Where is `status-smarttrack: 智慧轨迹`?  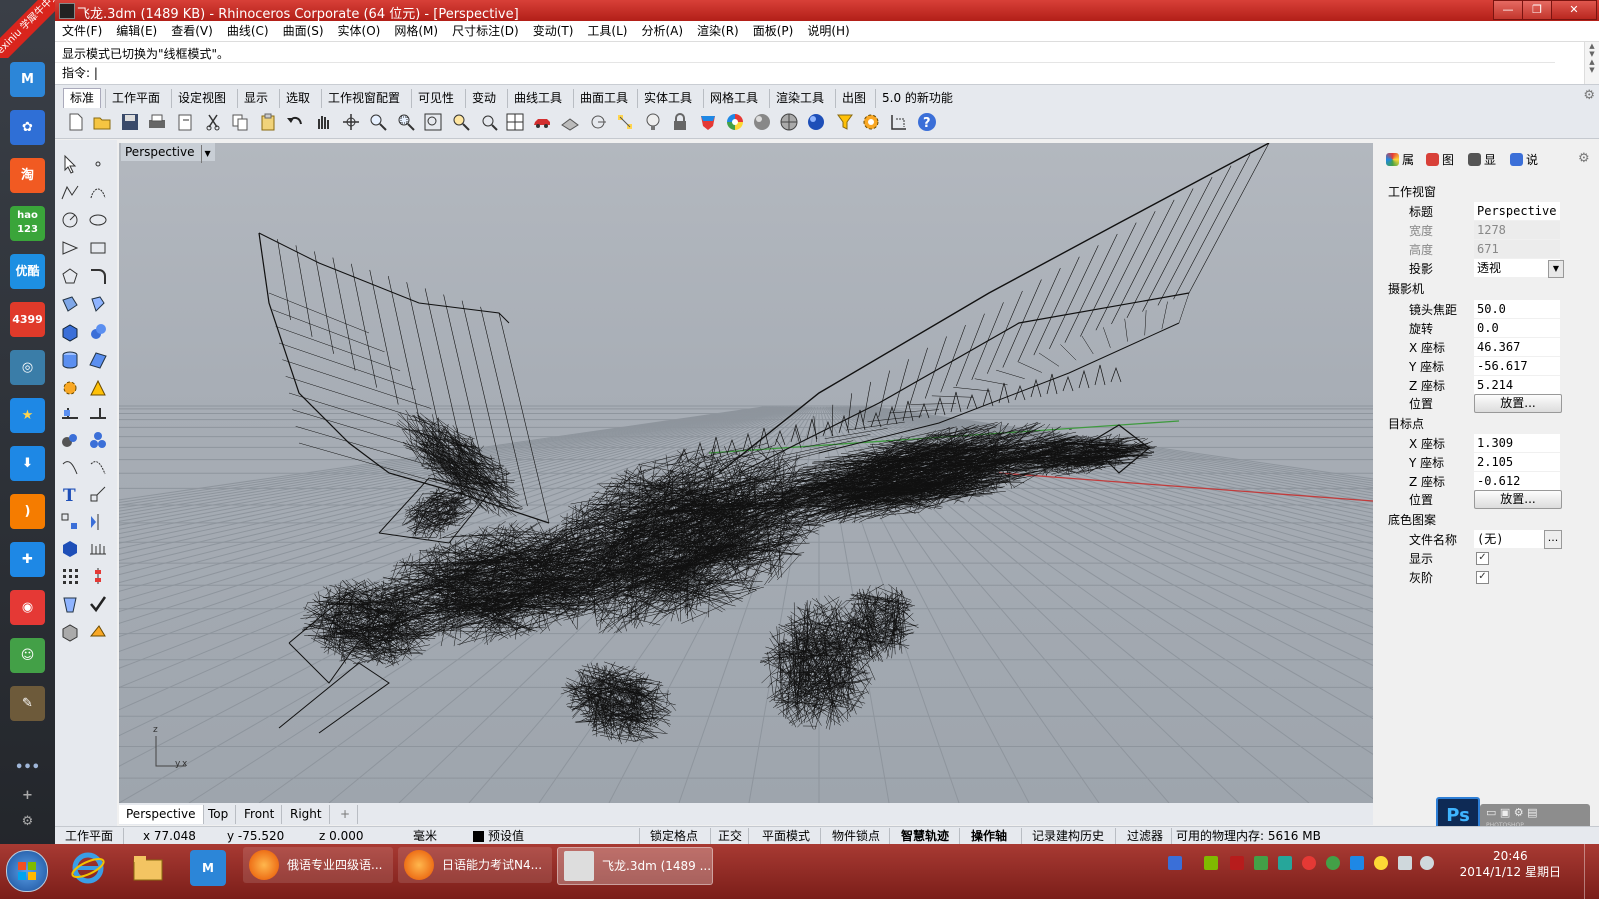 status-smarttrack: 智慧轨迹 is located at coordinates (925, 836).